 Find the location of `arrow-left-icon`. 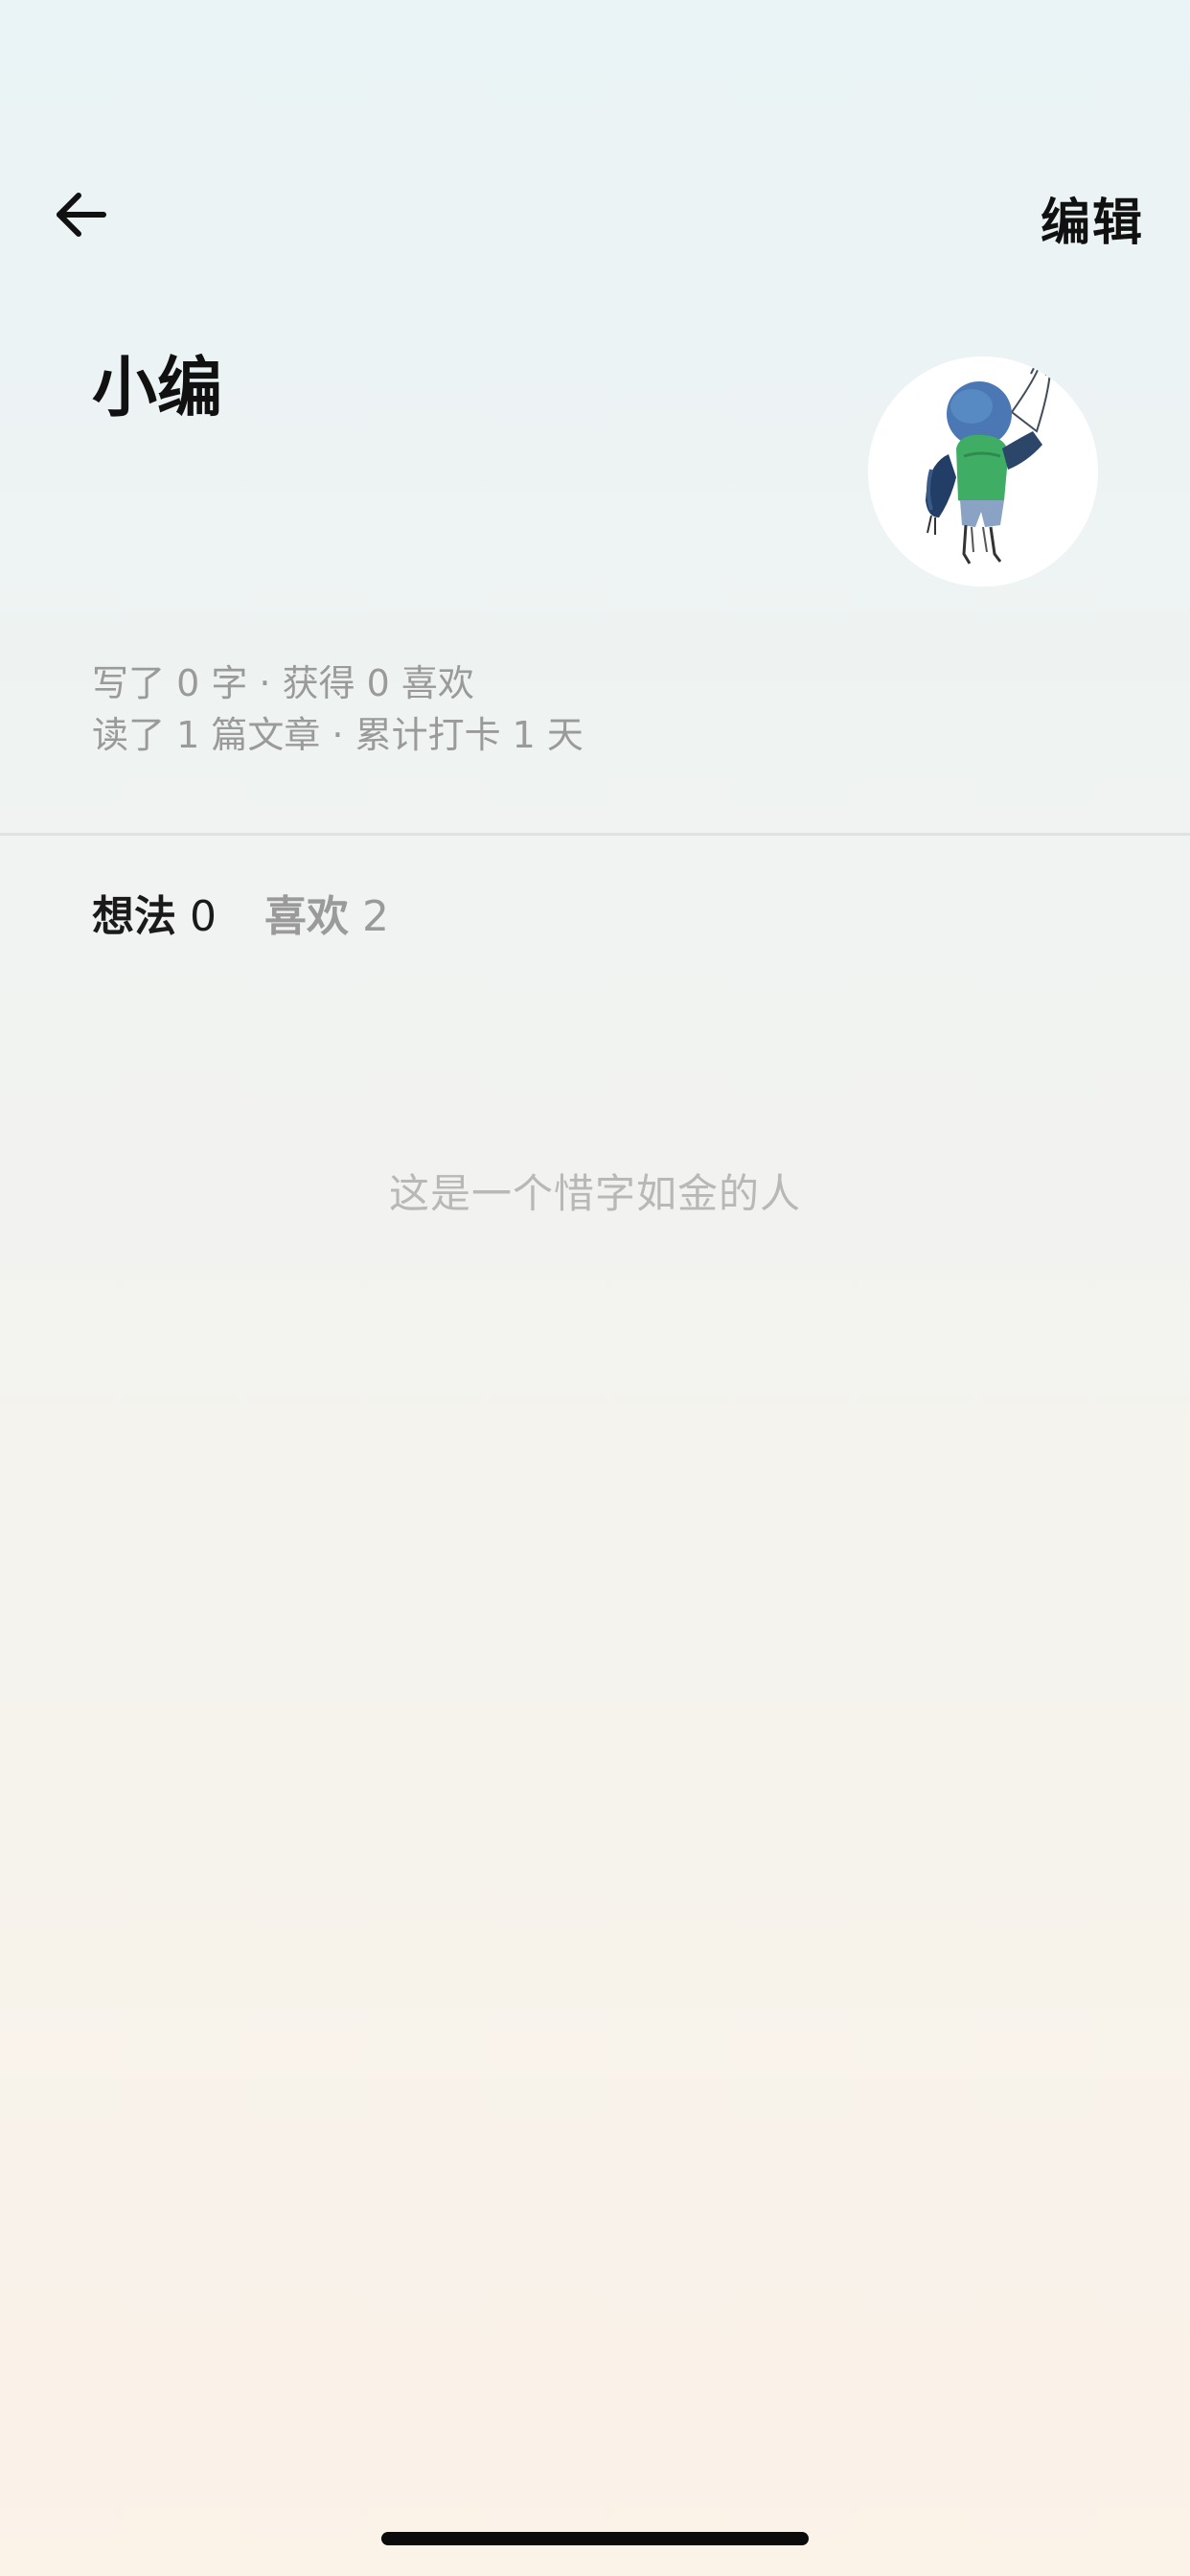

arrow-left-icon is located at coordinates (82, 215).